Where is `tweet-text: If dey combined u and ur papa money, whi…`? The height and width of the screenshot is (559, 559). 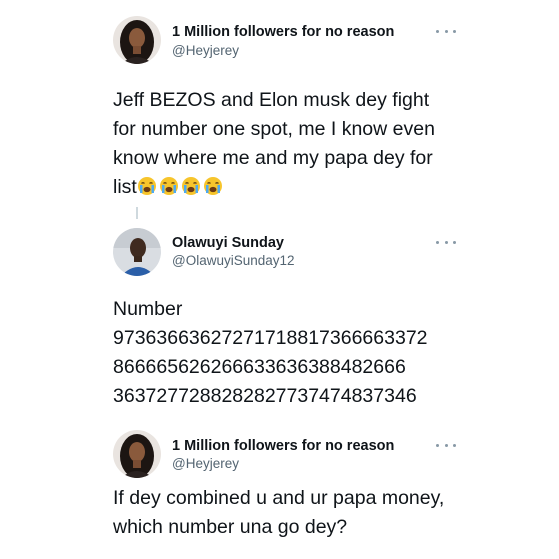 tweet-text: If dey combined u and ur papa money, whi… is located at coordinates (279, 512).